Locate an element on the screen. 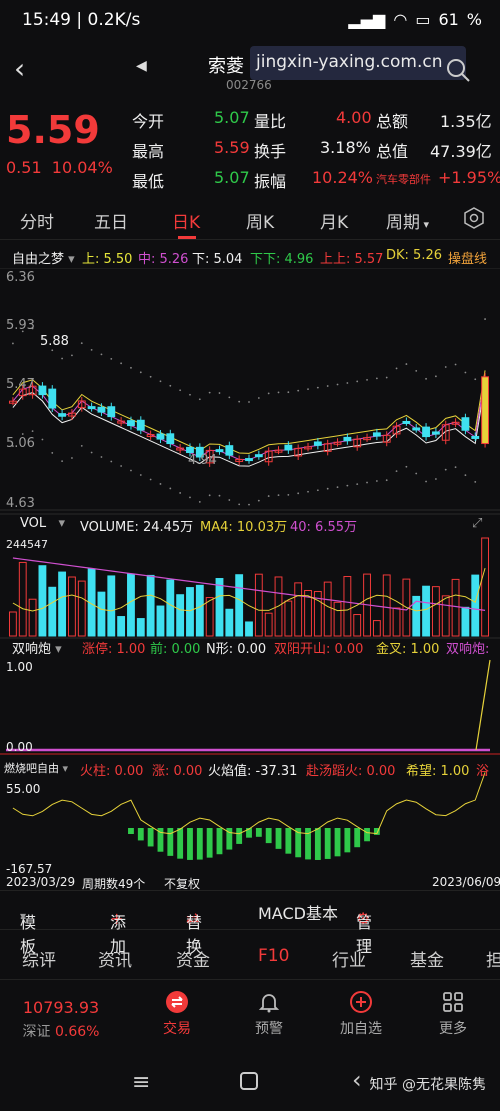  tab-intraday: 分时 is located at coordinates (37, 220).